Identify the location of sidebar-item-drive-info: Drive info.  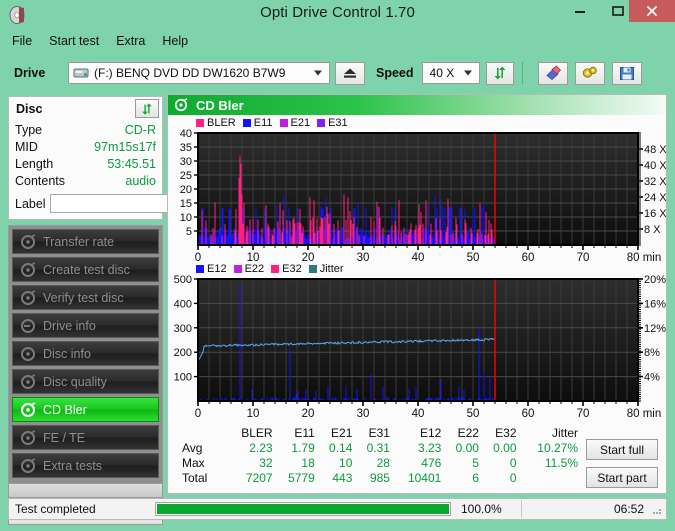
(85, 325).